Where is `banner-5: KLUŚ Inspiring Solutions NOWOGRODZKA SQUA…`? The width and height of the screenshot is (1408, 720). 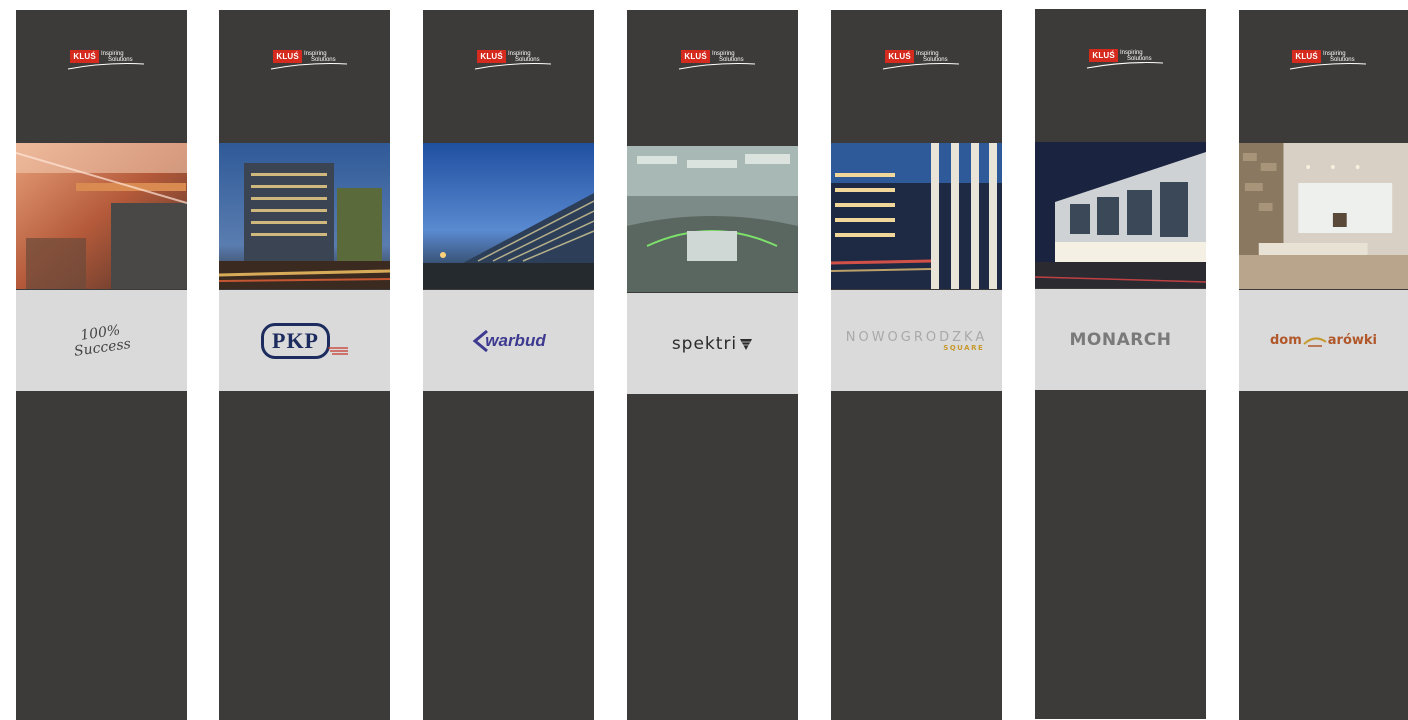 banner-5: KLUŚ Inspiring Solutions NOWOGRODZKA SQUA… is located at coordinates (916, 365).